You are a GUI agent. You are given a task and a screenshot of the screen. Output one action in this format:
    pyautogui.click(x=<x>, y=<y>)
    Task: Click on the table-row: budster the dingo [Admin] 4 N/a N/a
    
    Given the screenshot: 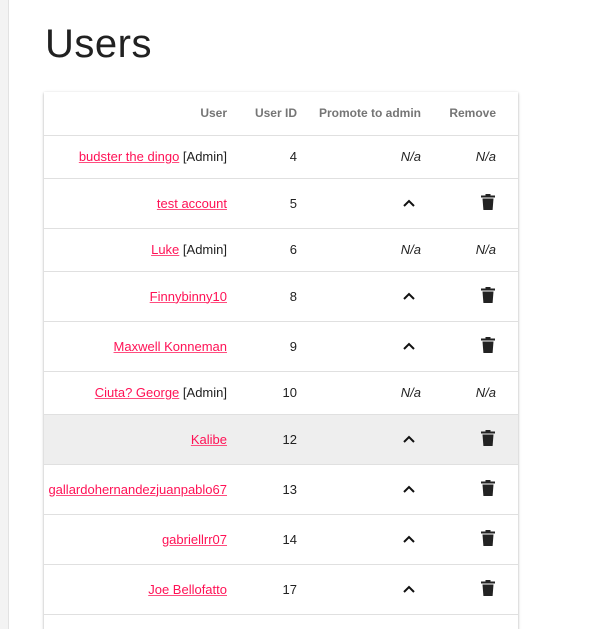 What is the action you would take?
    pyautogui.click(x=281, y=157)
    